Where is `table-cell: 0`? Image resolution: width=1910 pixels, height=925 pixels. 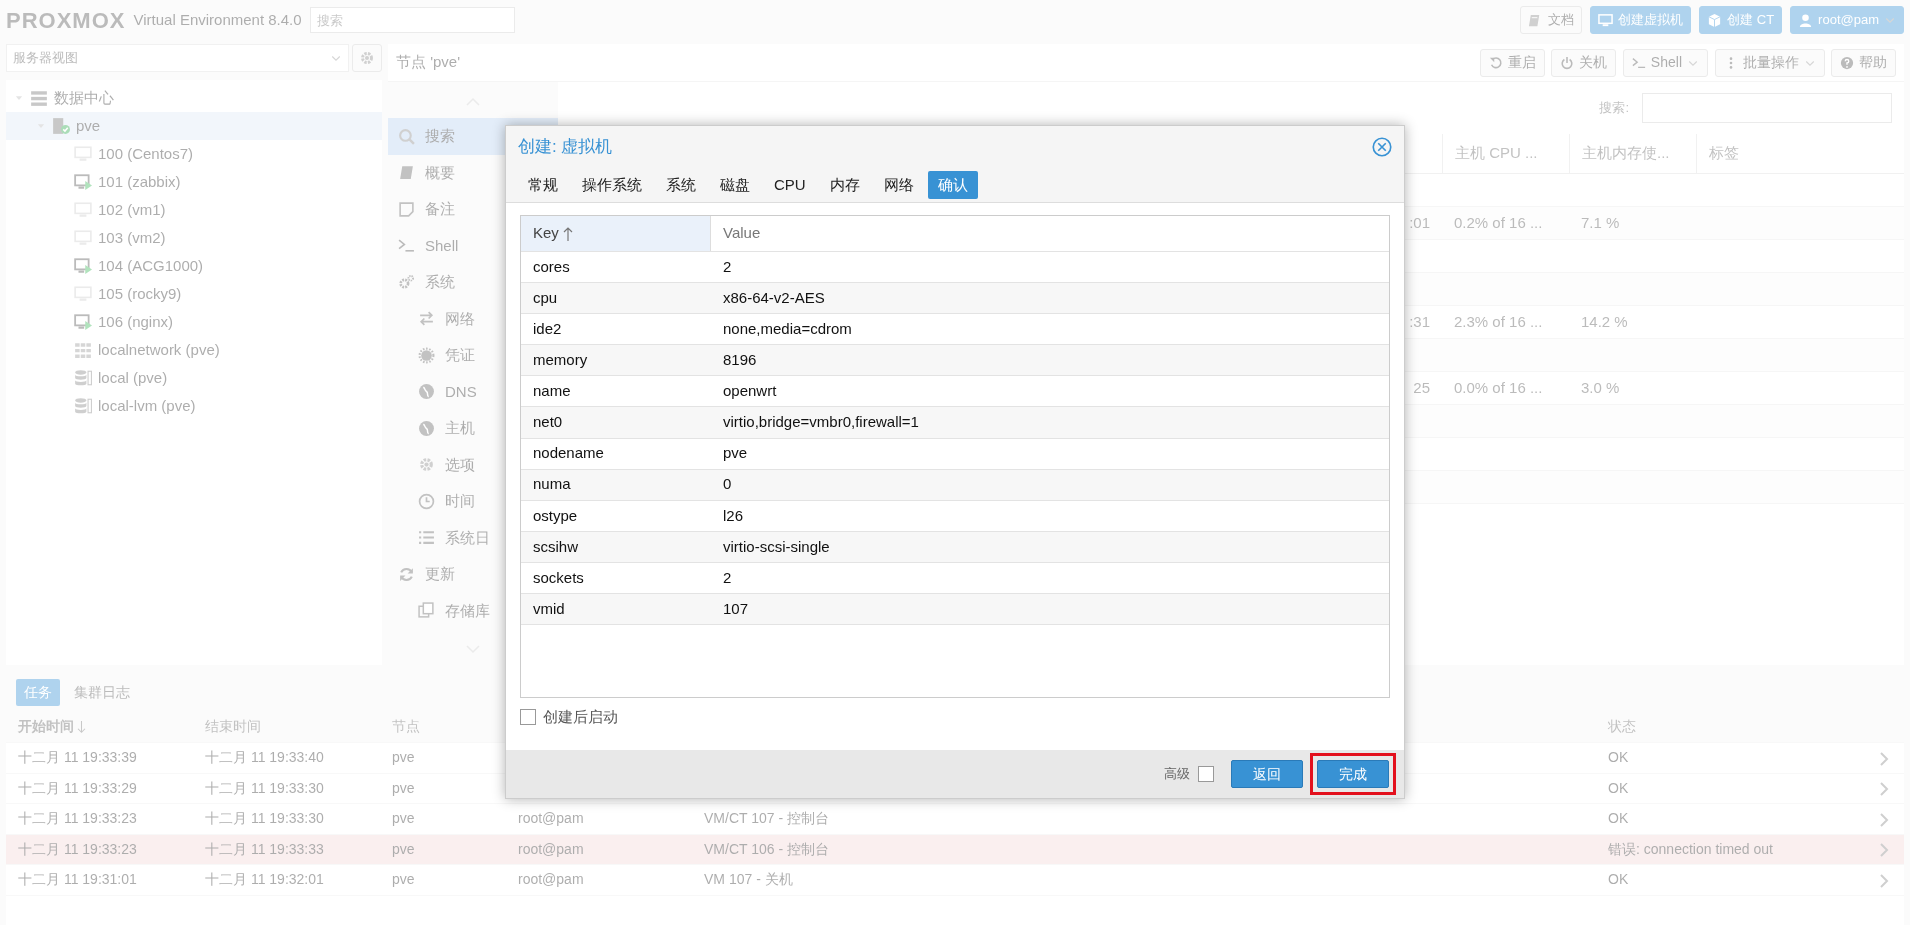
table-cell: 0 is located at coordinates (727, 484).